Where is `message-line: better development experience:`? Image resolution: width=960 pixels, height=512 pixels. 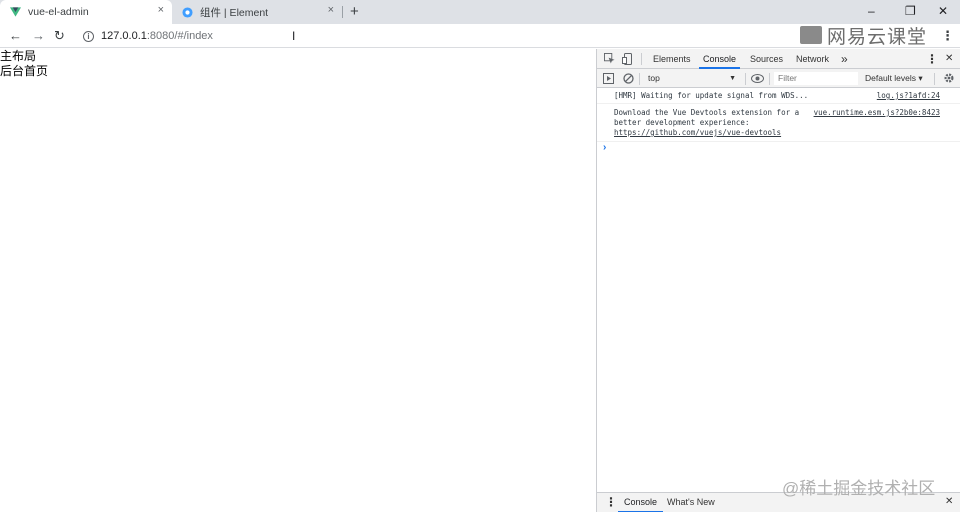
message-line: better development experience: is located at coordinates (682, 122).